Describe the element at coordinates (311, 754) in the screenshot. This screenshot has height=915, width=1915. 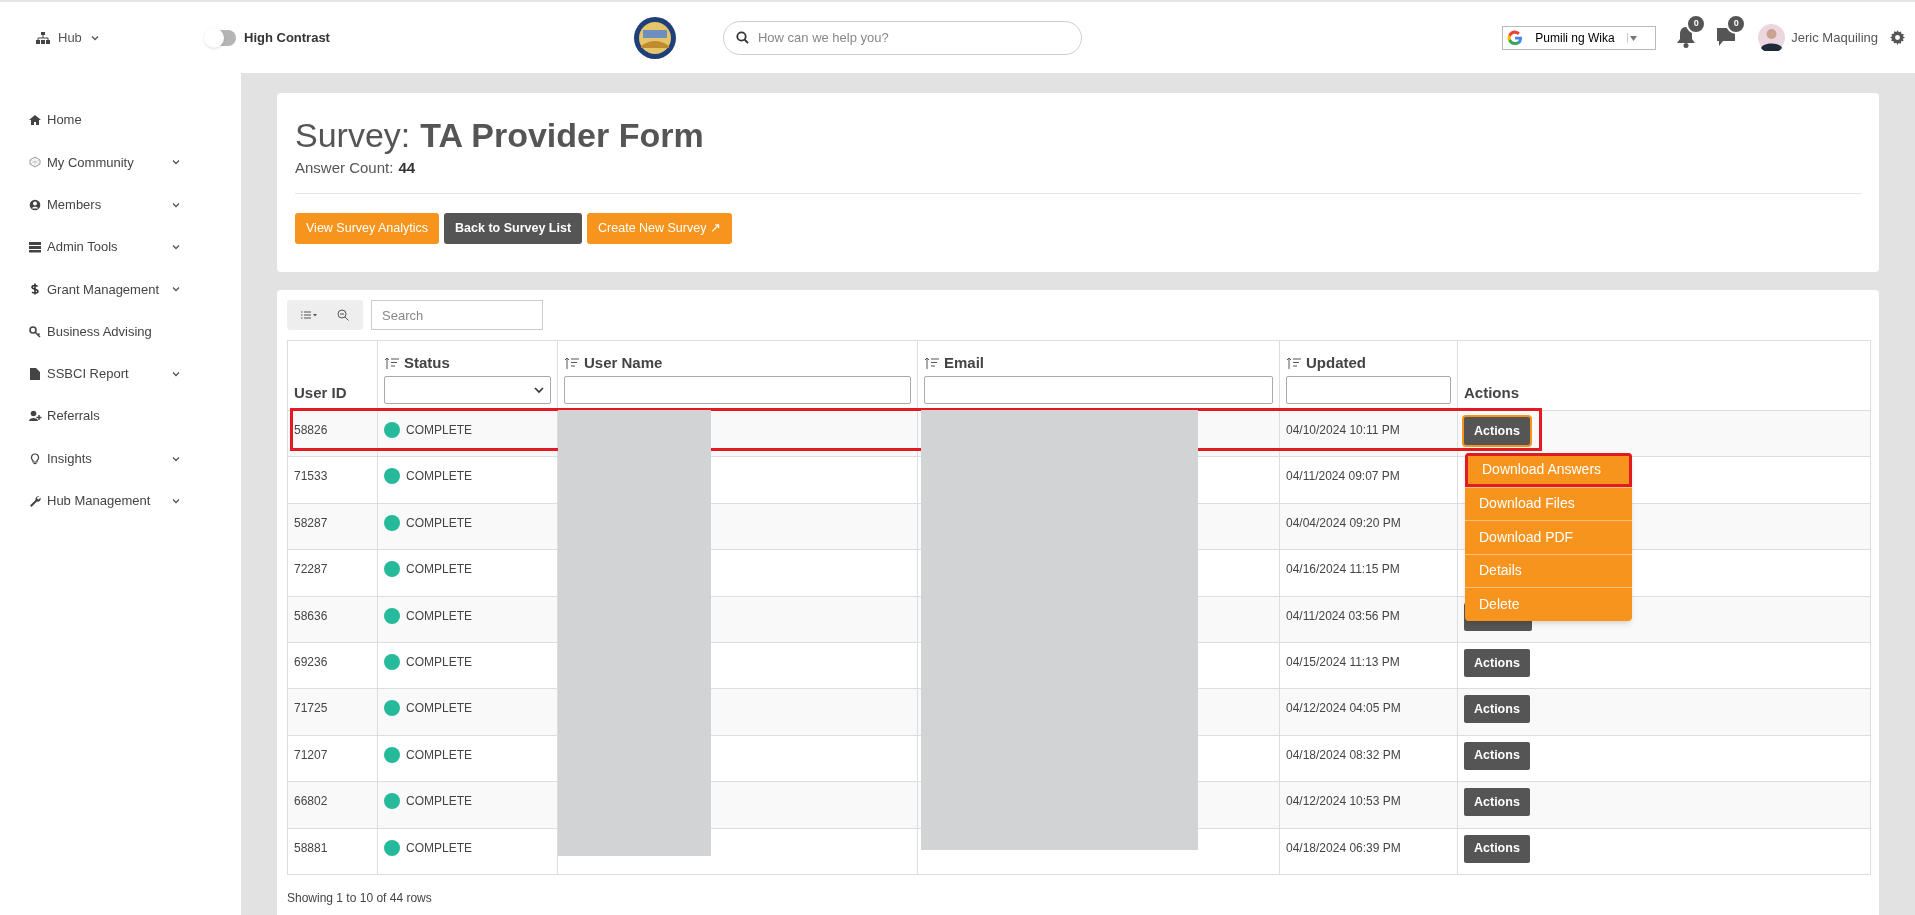
I see `user-id-cell: 71207` at that location.